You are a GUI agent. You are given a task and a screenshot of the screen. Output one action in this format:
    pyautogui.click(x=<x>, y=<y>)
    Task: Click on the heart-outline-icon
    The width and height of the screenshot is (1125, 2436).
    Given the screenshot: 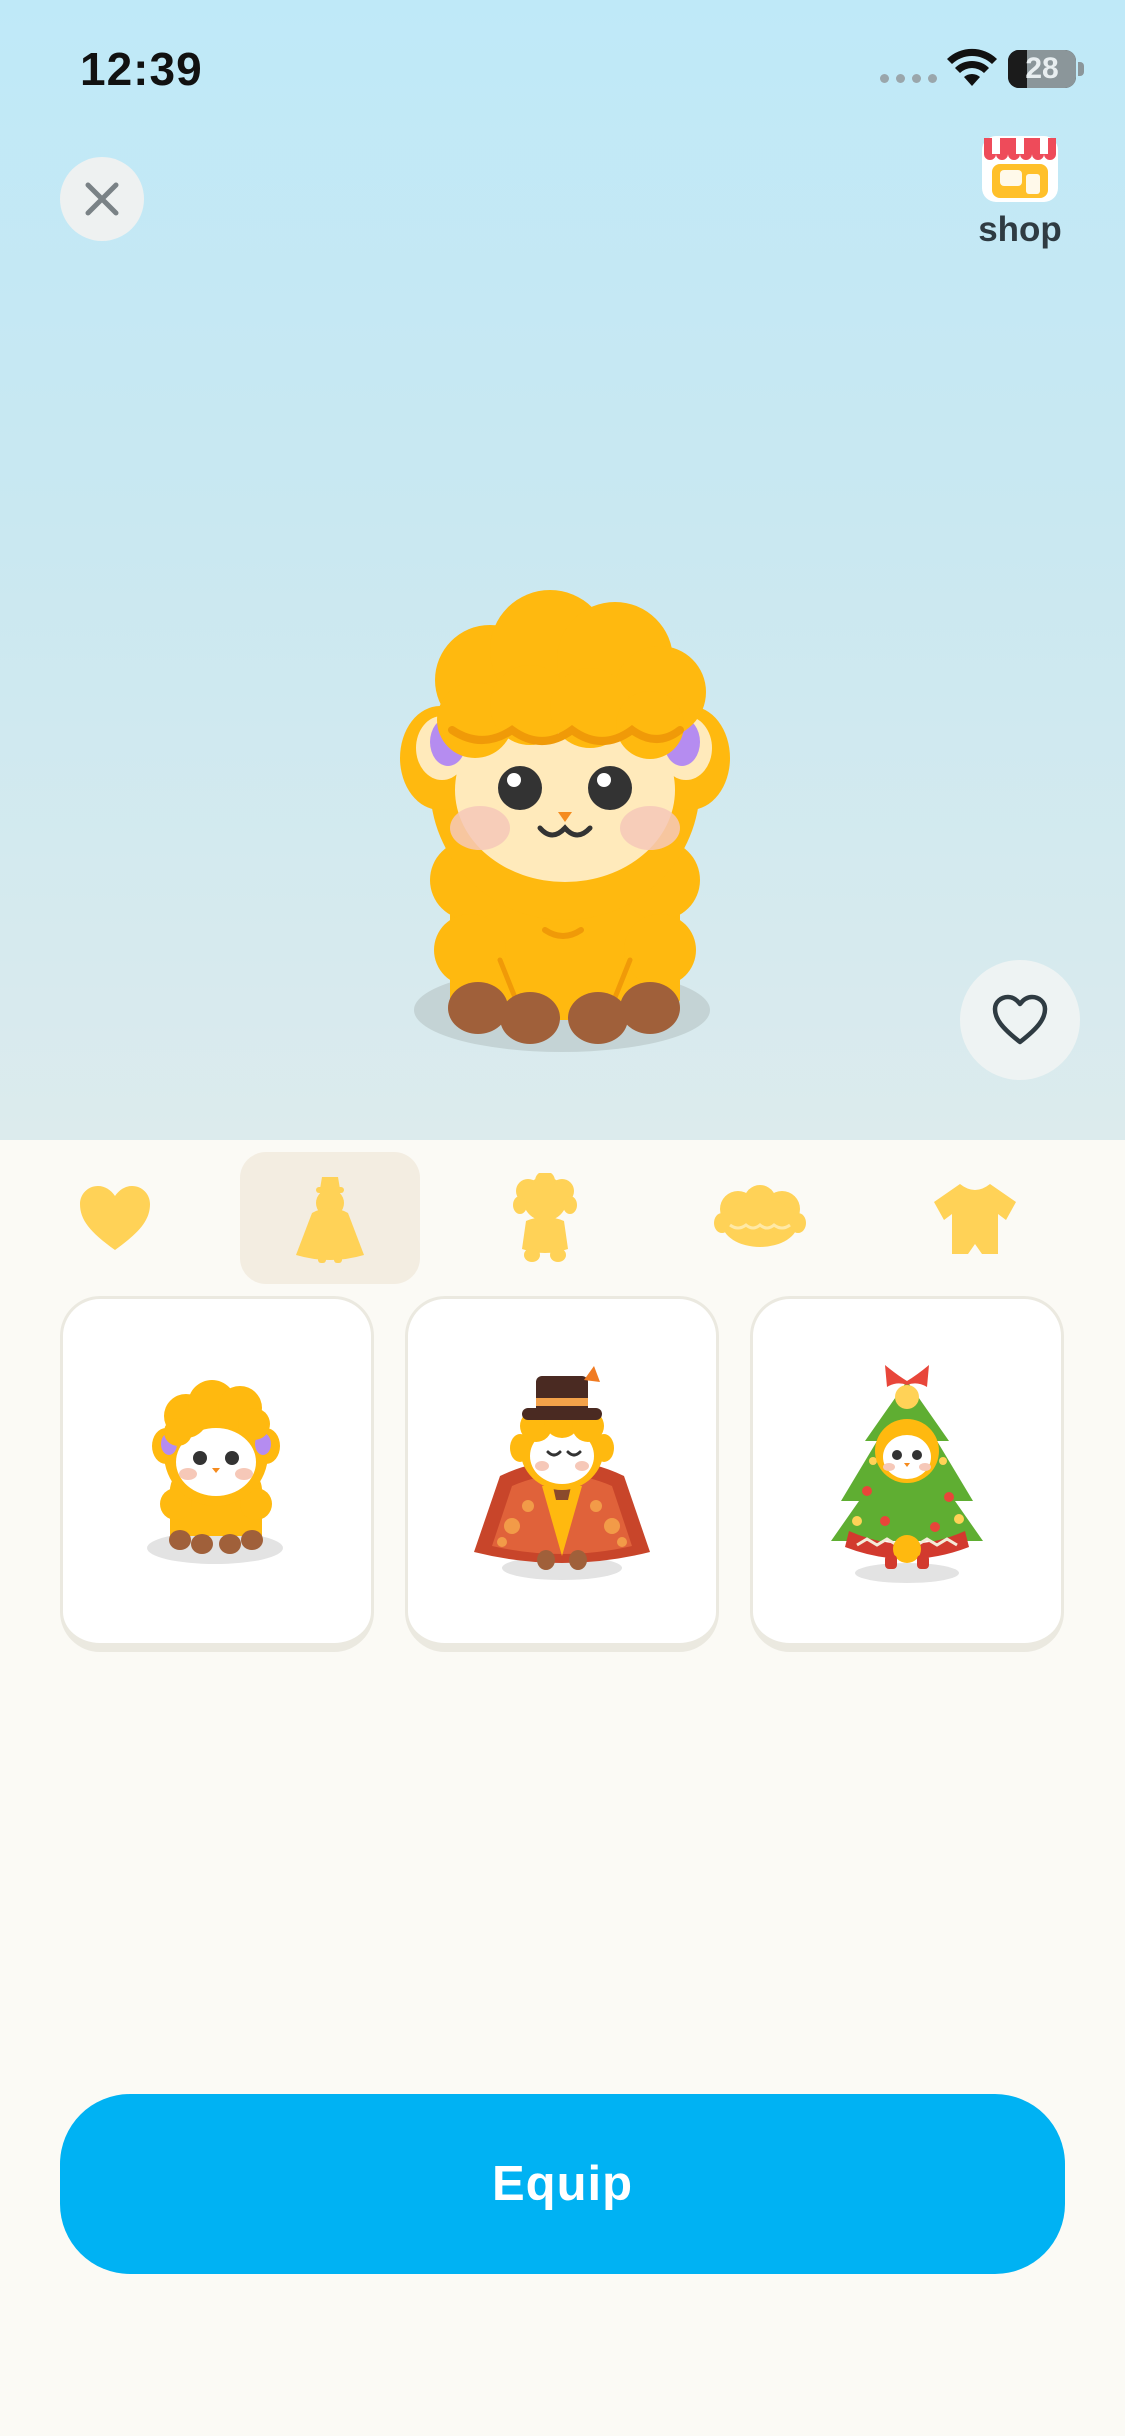 What is the action you would take?
    pyautogui.click(x=1020, y=1019)
    